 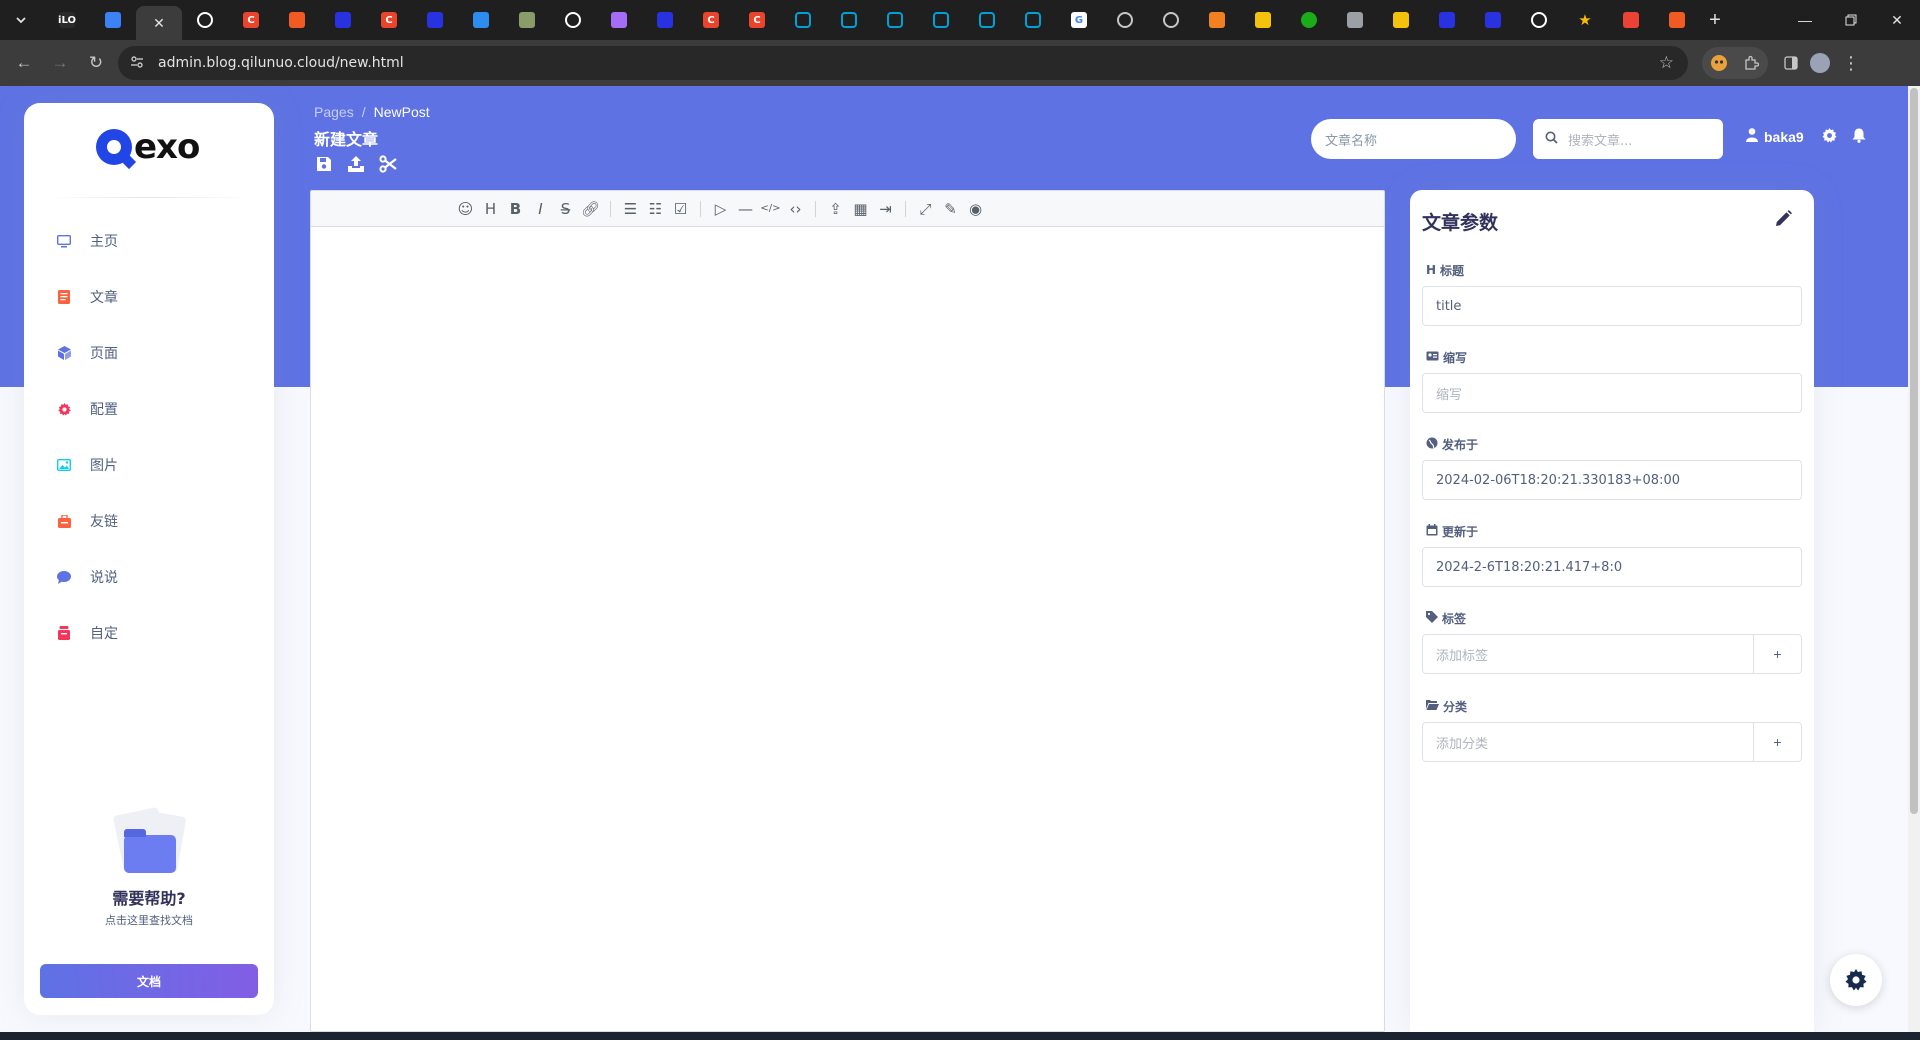 I want to click on insert-after-icon: ⇥, so click(x=885, y=209).